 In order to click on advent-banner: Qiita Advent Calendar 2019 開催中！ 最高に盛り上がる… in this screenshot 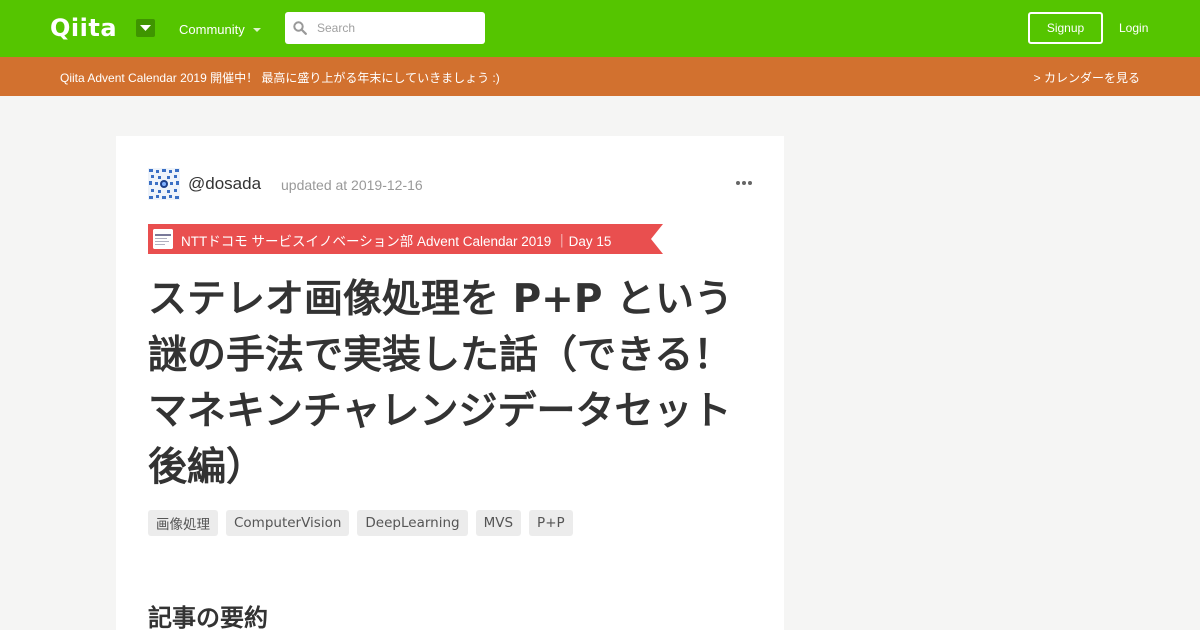, I will do `click(600, 76)`.